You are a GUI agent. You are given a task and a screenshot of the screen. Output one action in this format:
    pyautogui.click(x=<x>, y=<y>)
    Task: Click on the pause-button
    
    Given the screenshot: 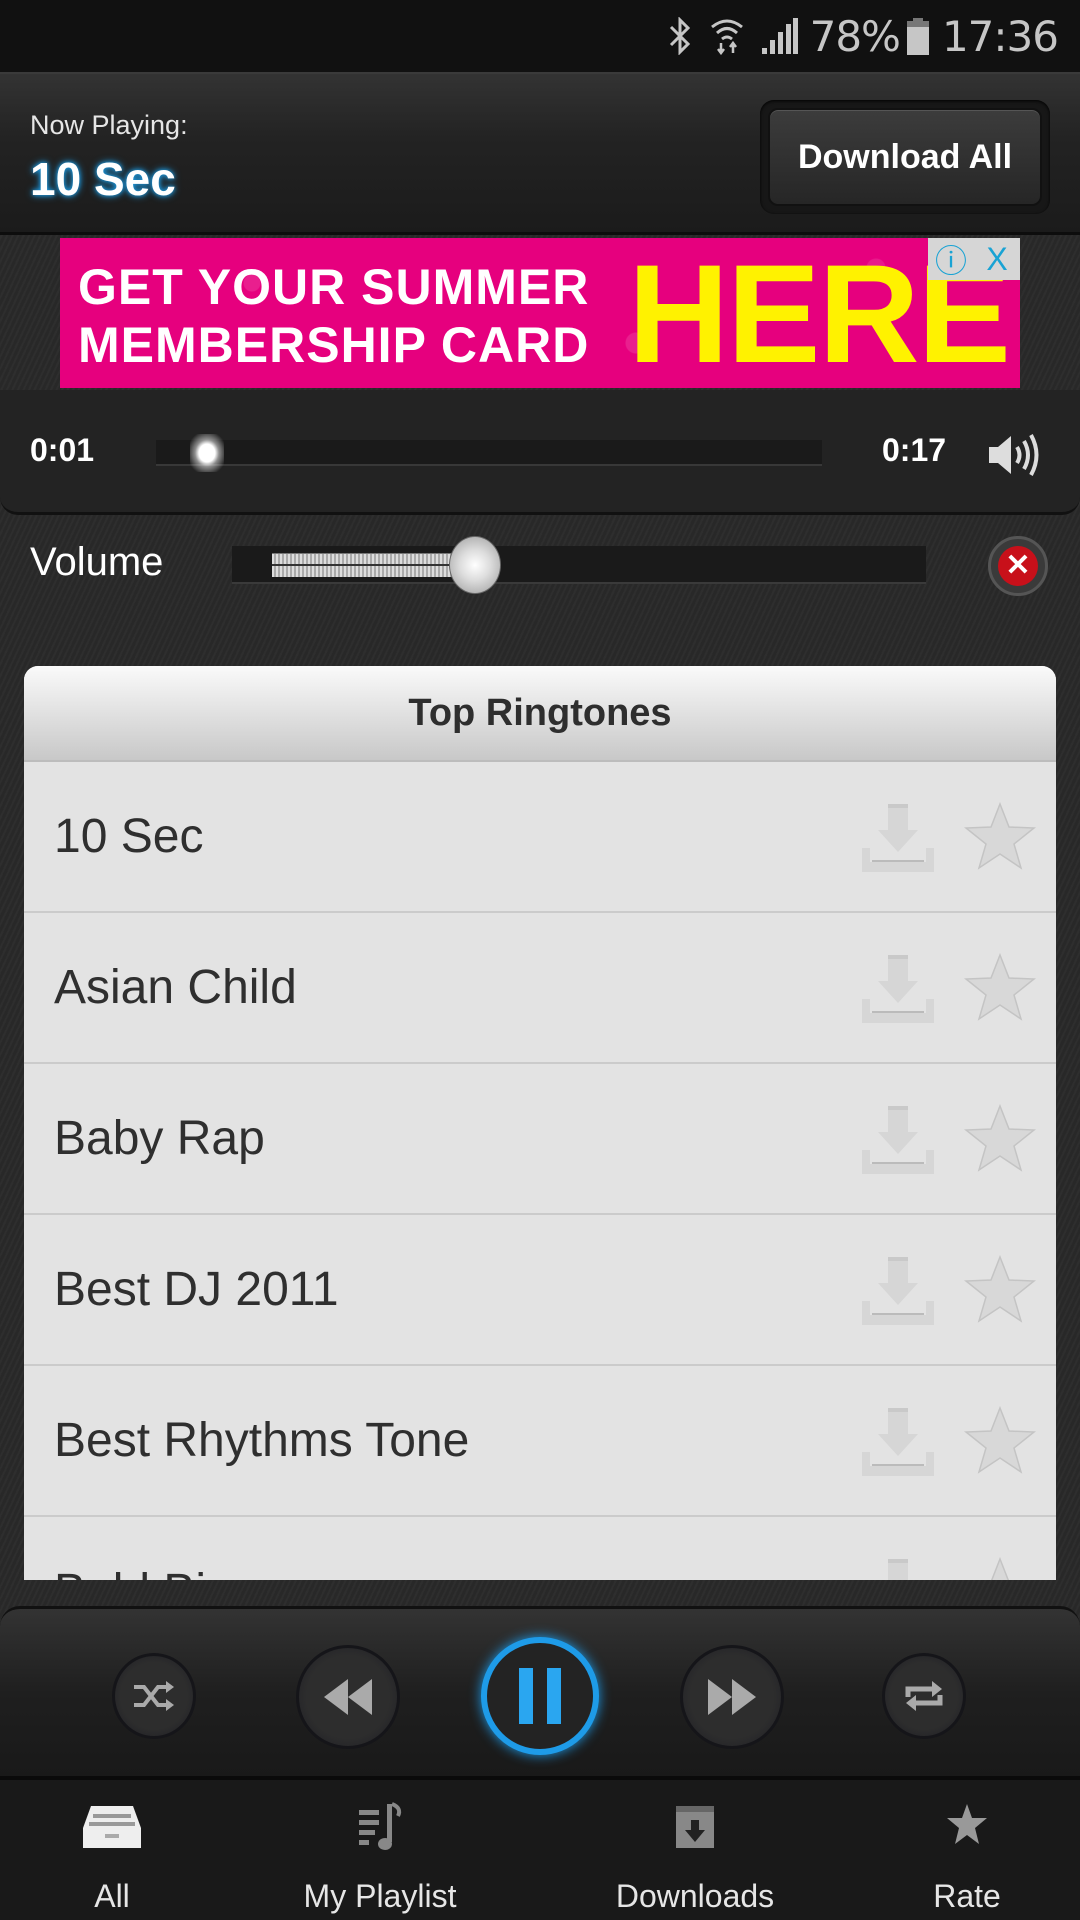 What is the action you would take?
    pyautogui.click(x=540, y=1696)
    